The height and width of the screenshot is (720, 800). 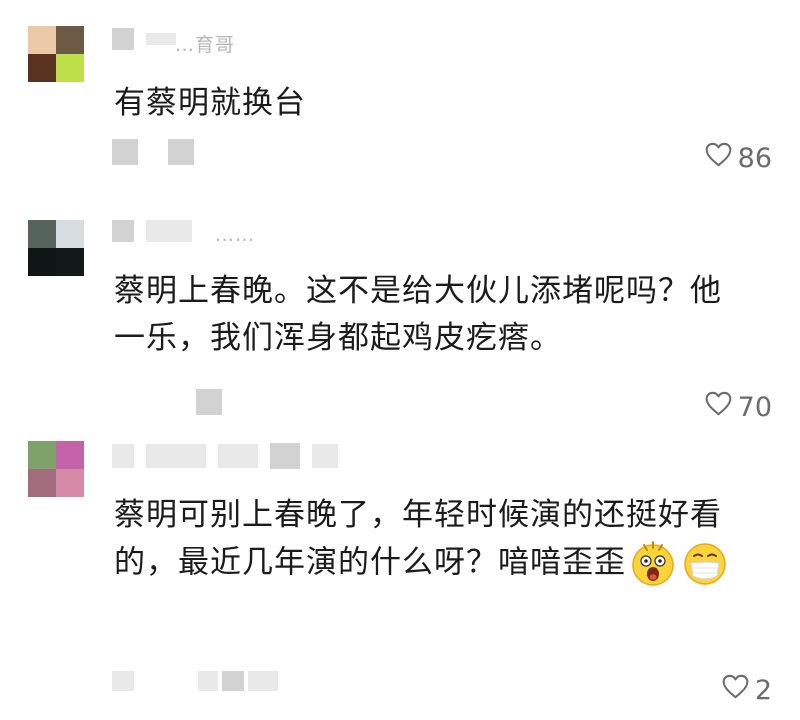 I want to click on comment-text: 蔡明可别上春晚了，年轻时候演的还挺好看的，最近几年演的什么呀？喑喑歪歪, so click(x=441, y=540).